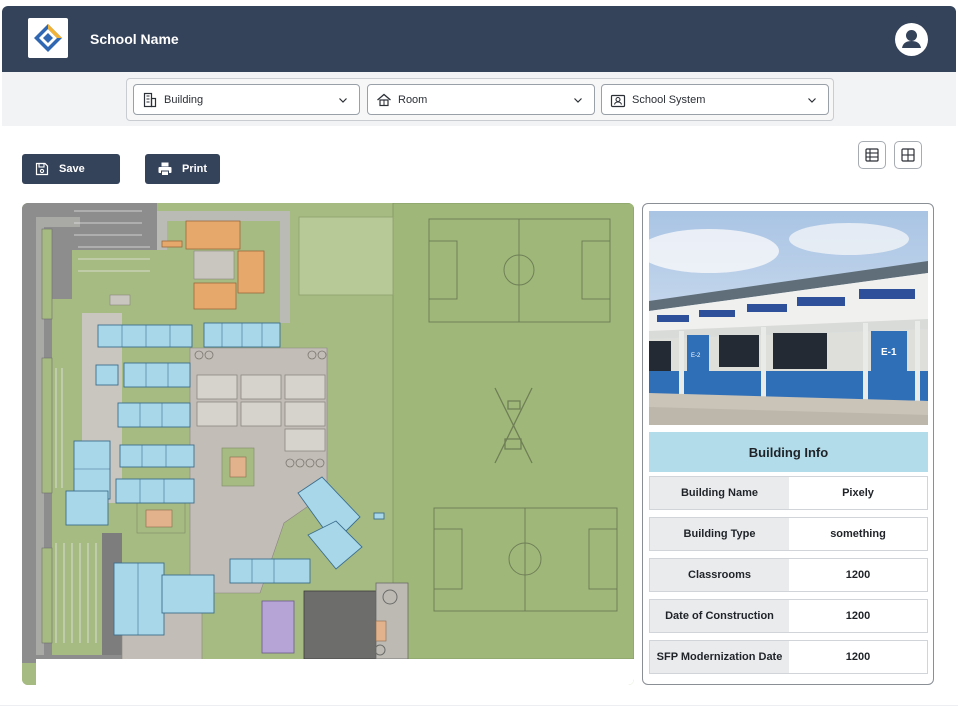 Image resolution: width=958 pixels, height=712 pixels. I want to click on footer-divider, so click(479, 705).